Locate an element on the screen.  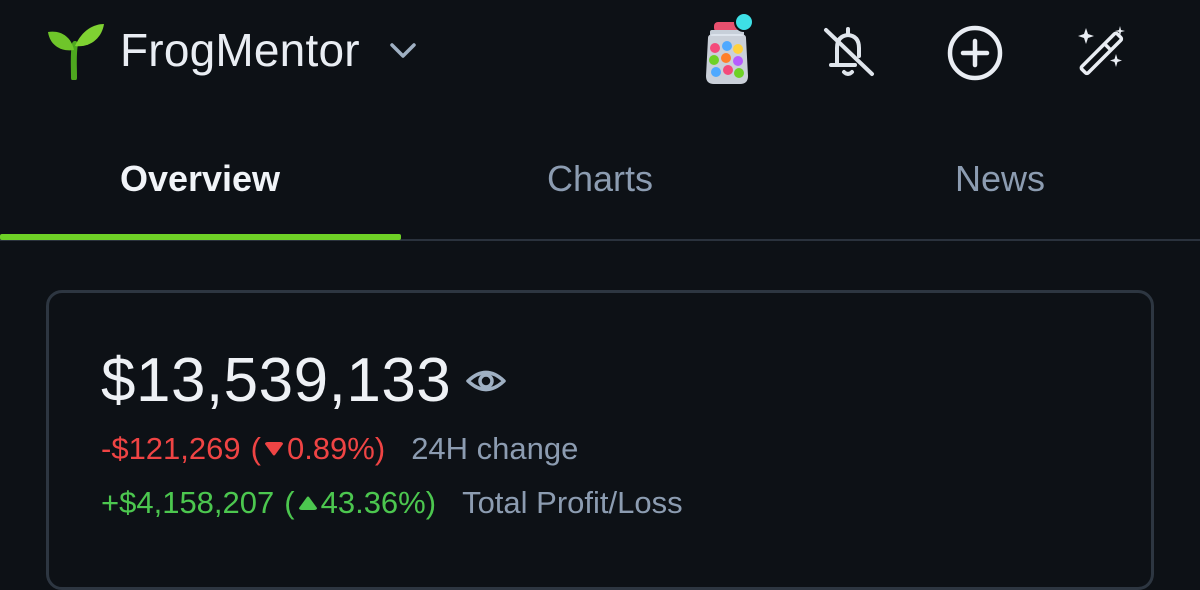
magic-wand-icon is located at coordinates (1101, 51).